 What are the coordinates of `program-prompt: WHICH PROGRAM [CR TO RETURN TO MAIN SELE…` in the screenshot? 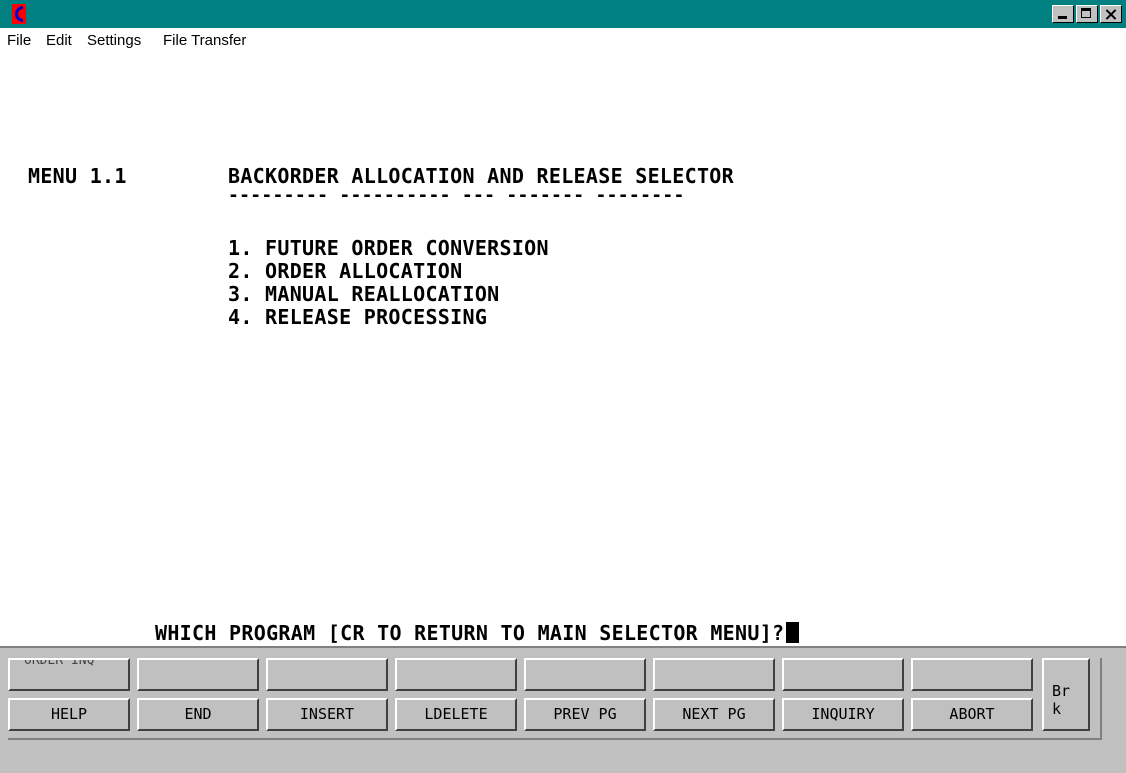 It's located at (477, 633).